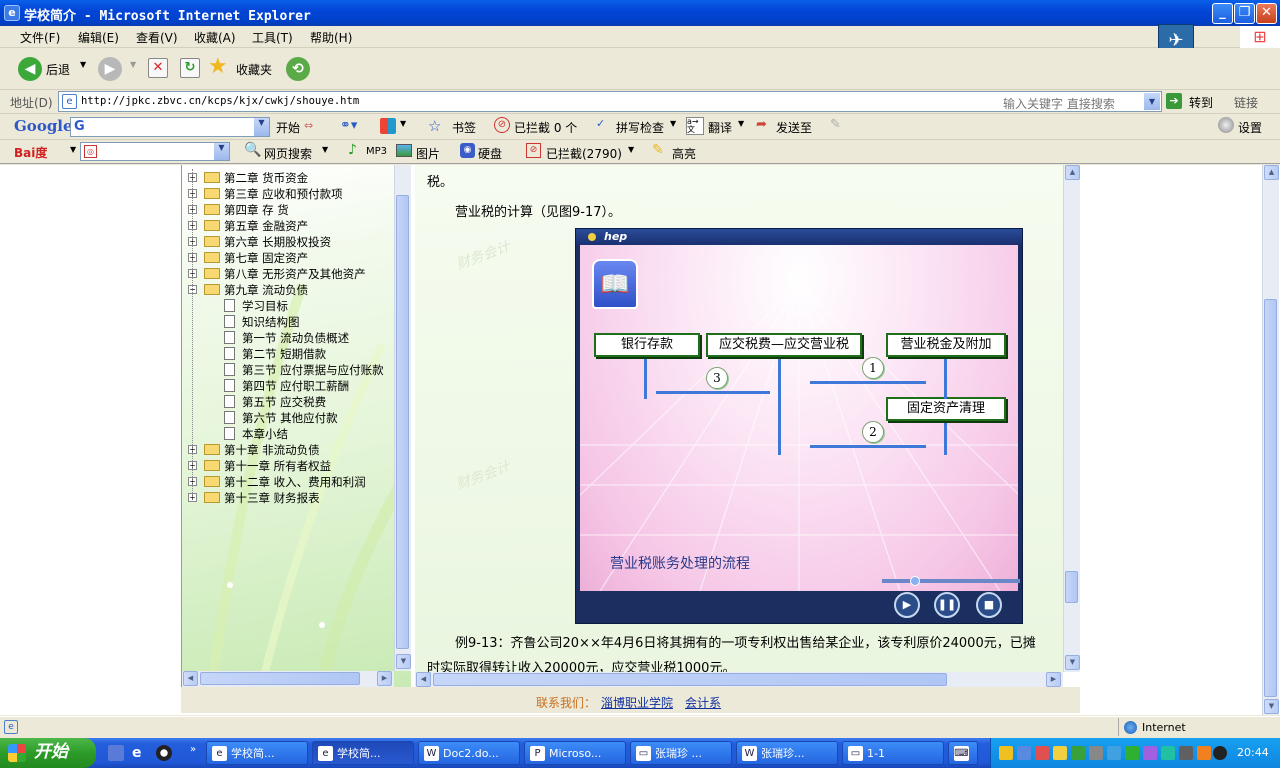 This screenshot has height=768, width=1280. Describe the element at coordinates (1201, 102) in the screenshot. I see `go-button: 转到` at that location.